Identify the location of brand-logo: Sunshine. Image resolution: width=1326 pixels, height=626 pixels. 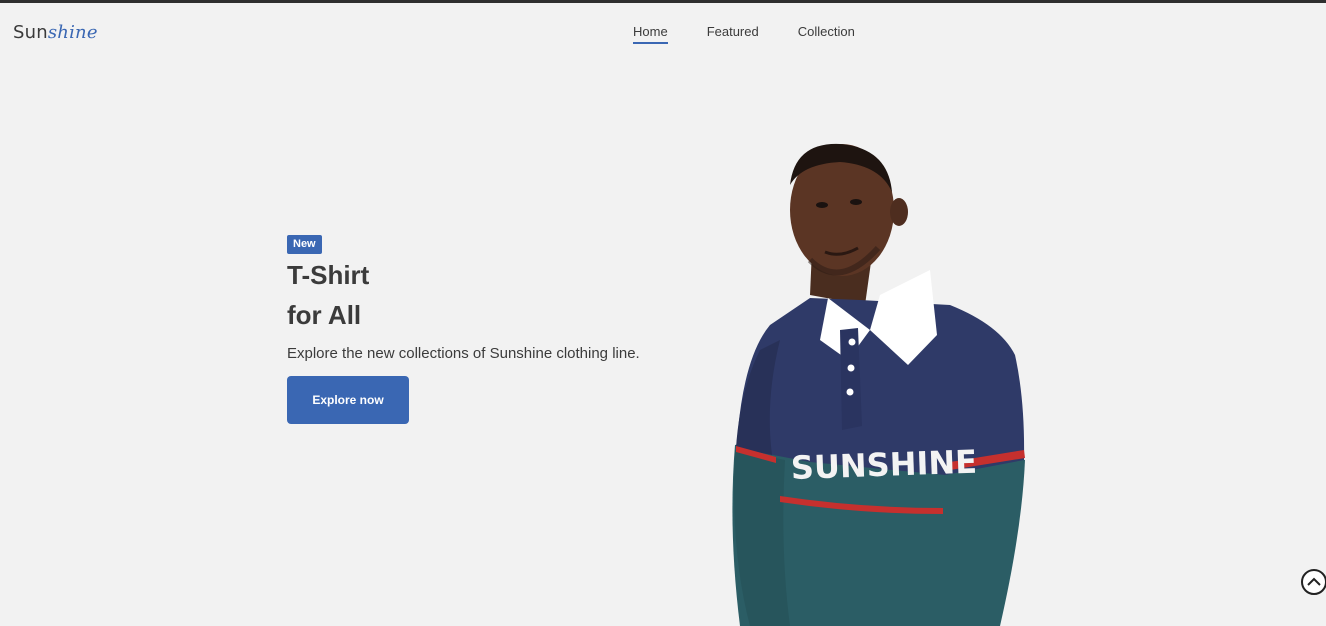
(55, 32).